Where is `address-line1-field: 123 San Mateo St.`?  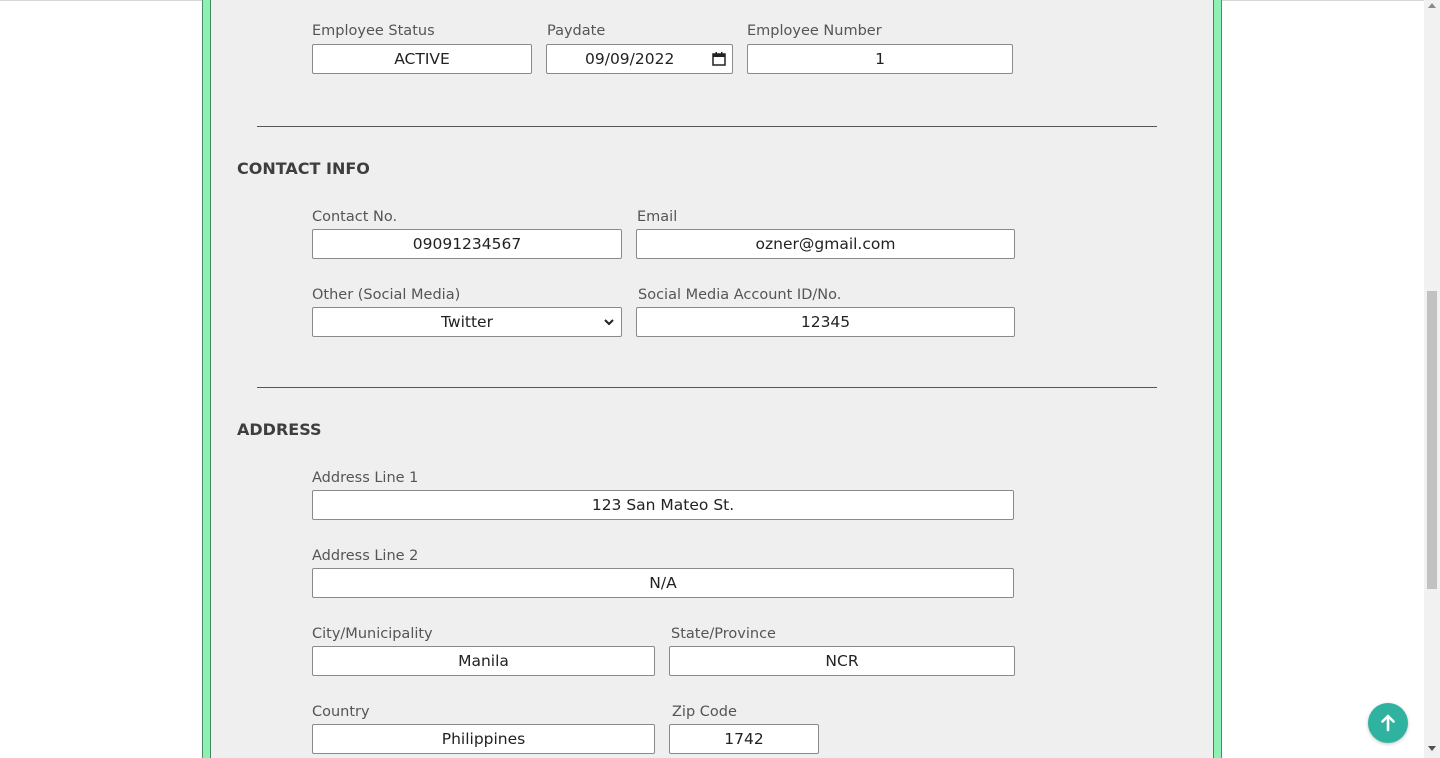
address-line1-field: 123 San Mateo St. is located at coordinates (663, 505).